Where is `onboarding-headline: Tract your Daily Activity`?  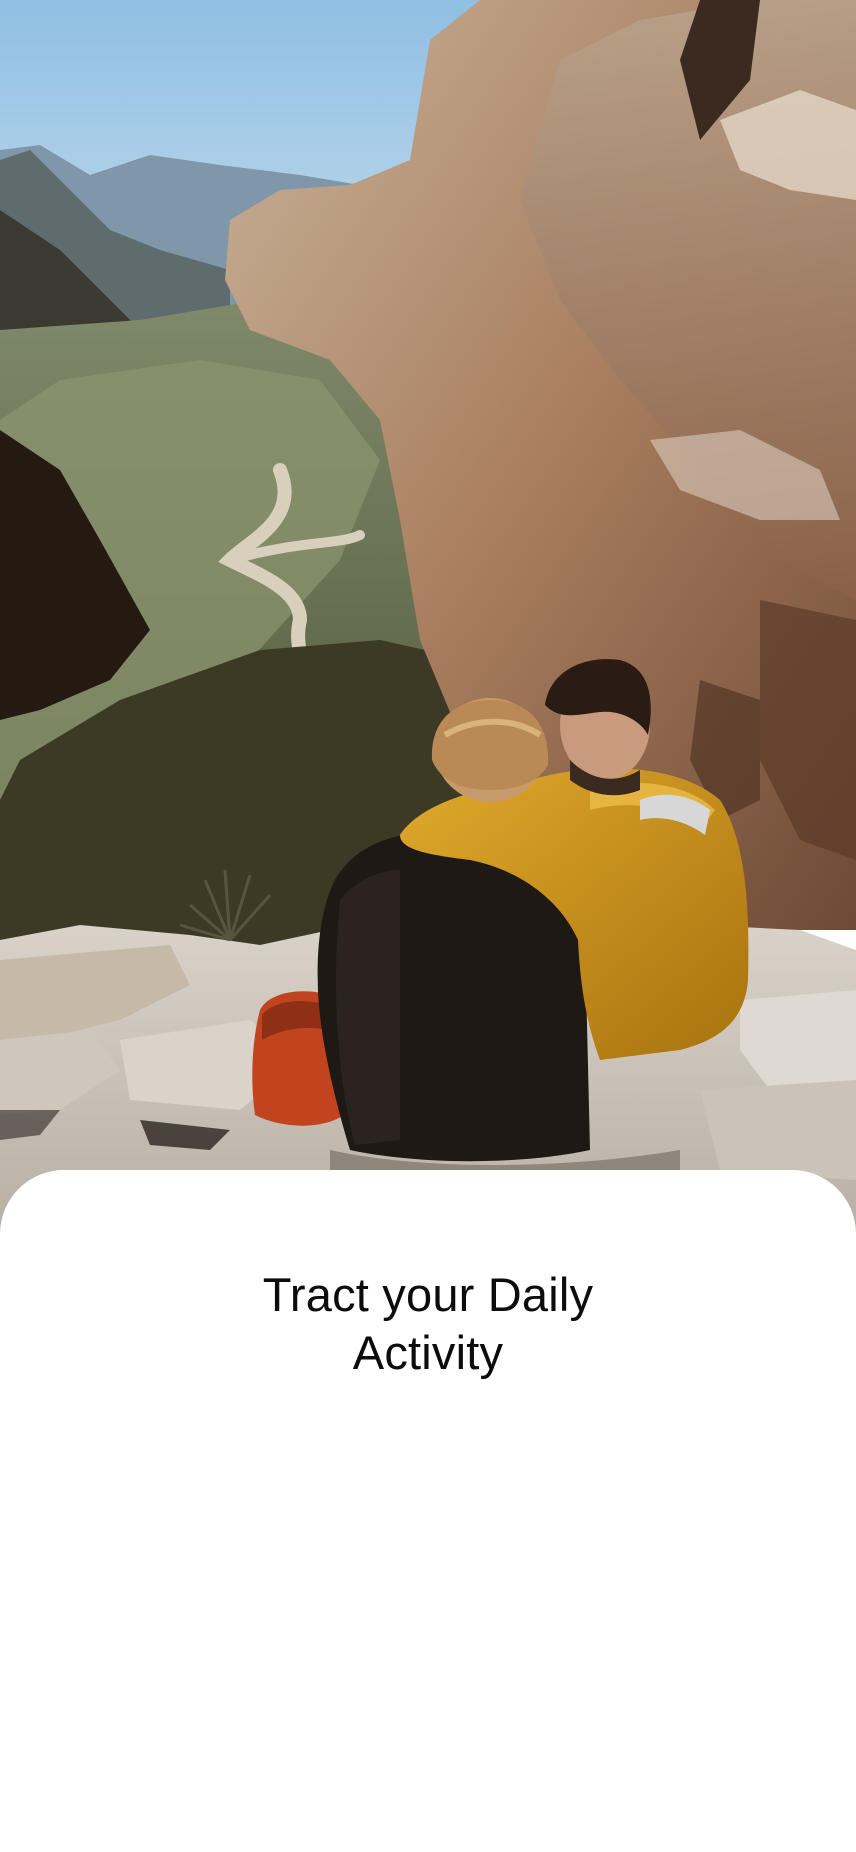
onboarding-headline: Tract your Daily Activity is located at coordinates (428, 1324).